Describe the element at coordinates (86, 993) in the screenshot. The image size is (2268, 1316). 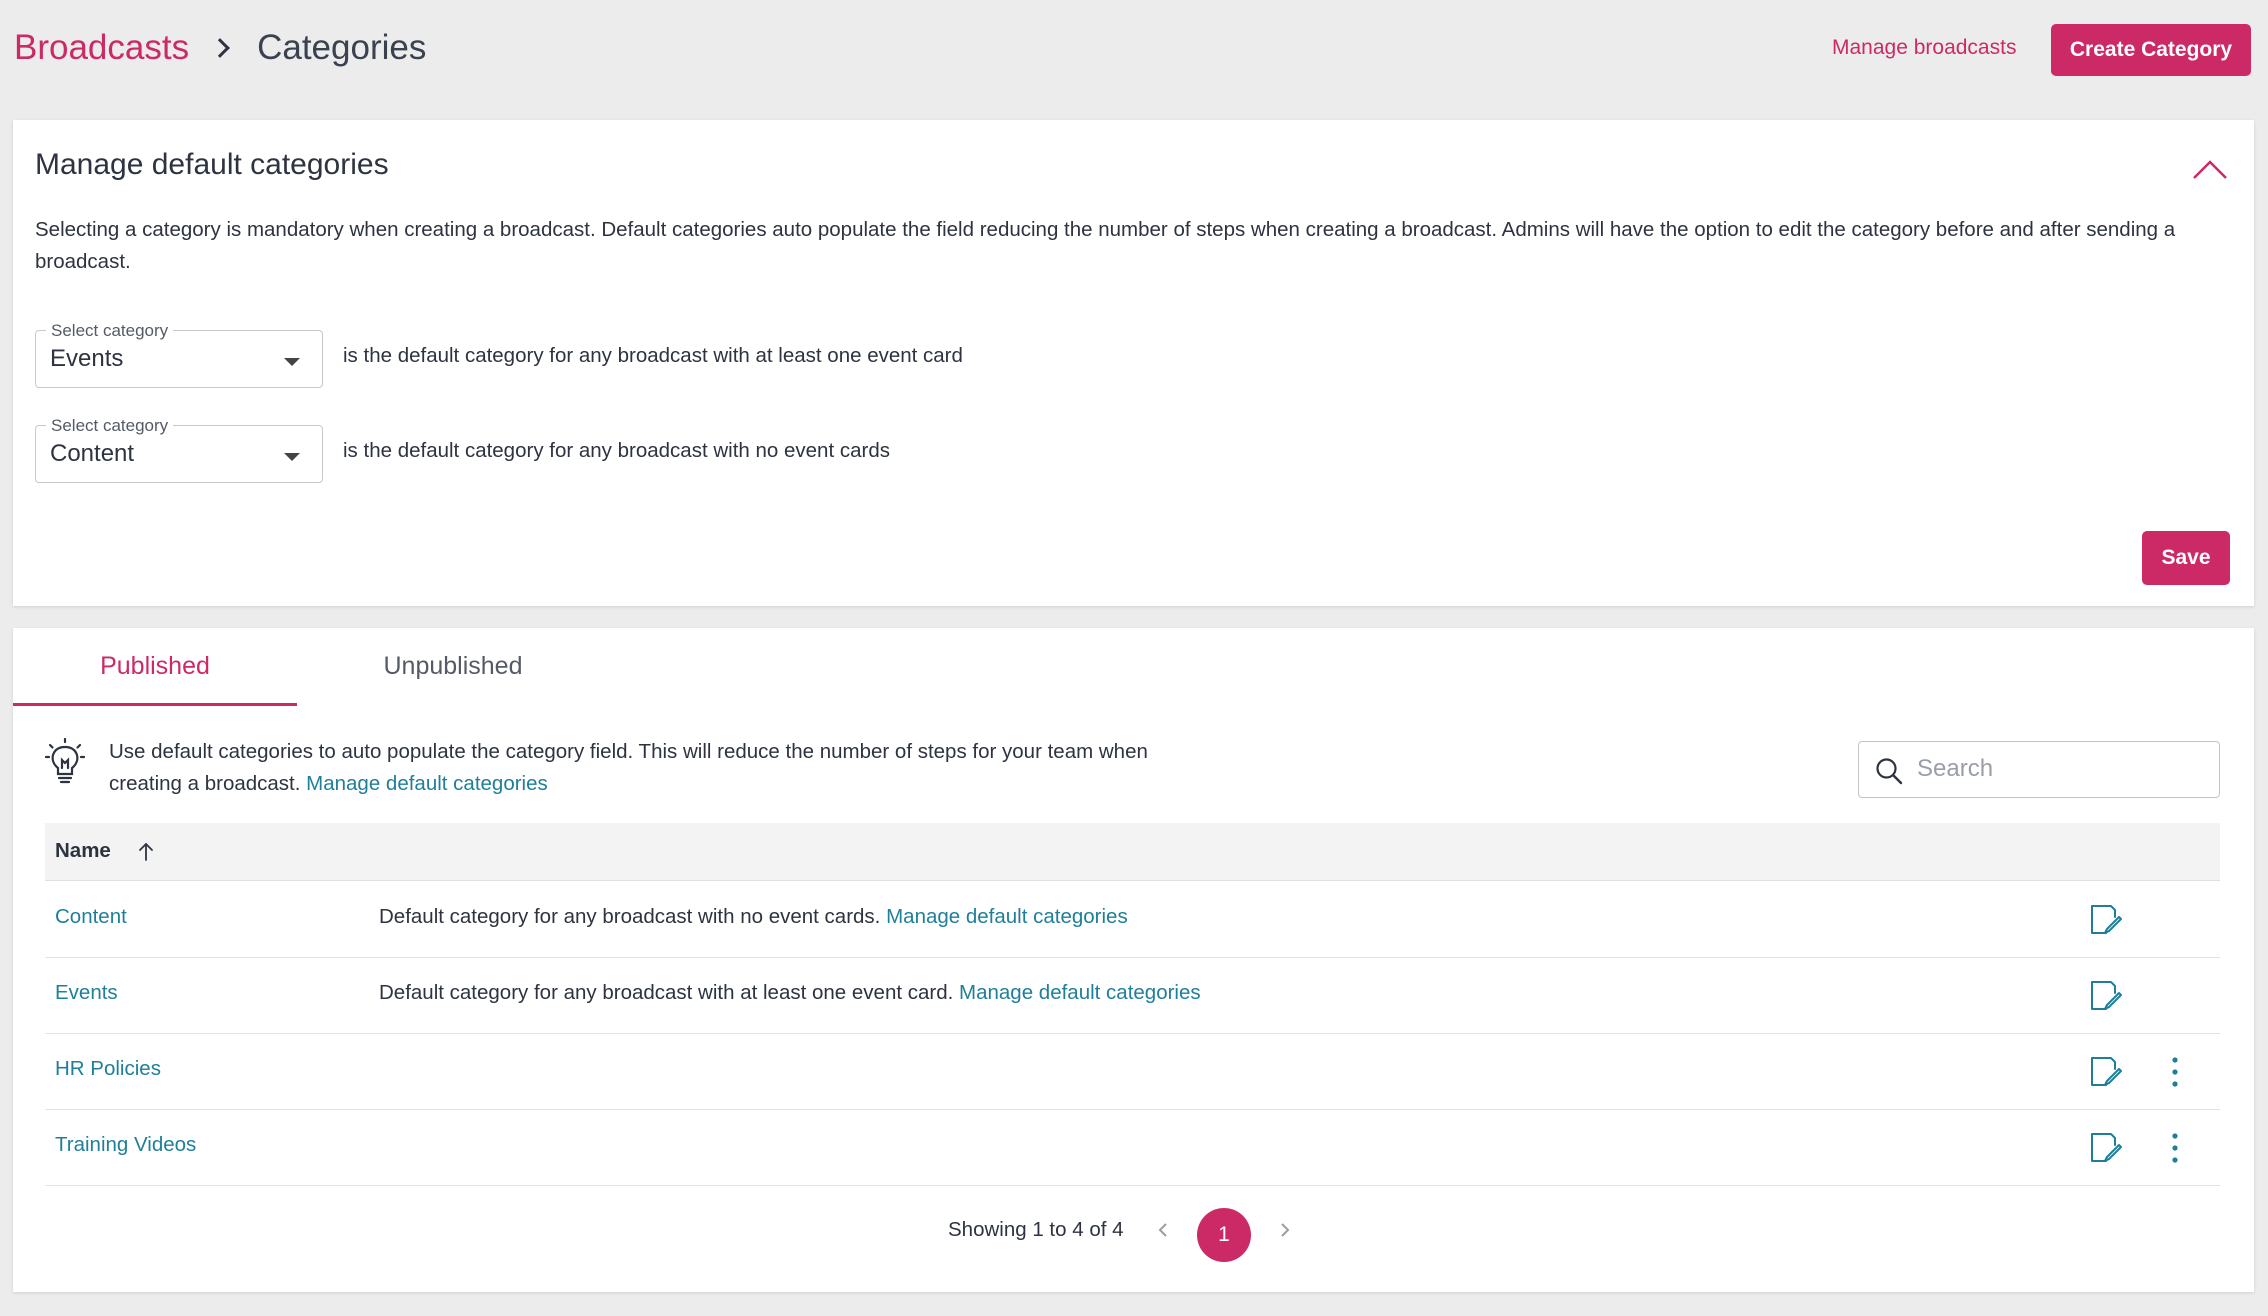
I see `category-name-link: Events` at that location.